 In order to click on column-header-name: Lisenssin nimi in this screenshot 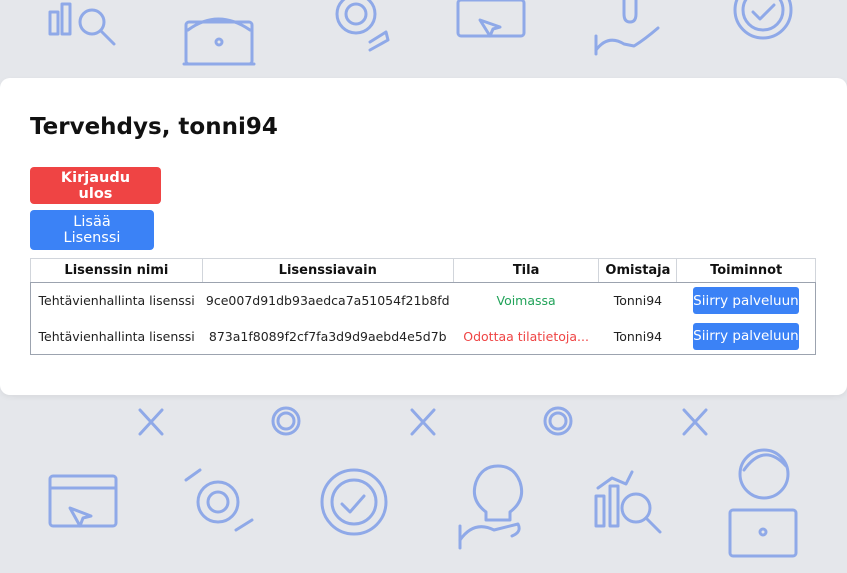, I will do `click(116, 270)`.